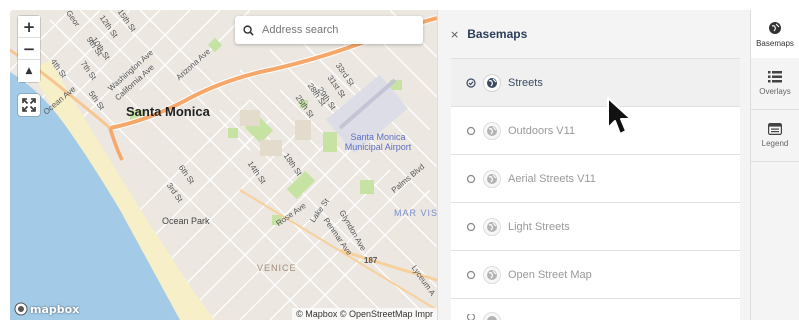  Describe the element at coordinates (595, 130) in the screenshot. I see `basemap-option-outdoors: Outdoors V11` at that location.